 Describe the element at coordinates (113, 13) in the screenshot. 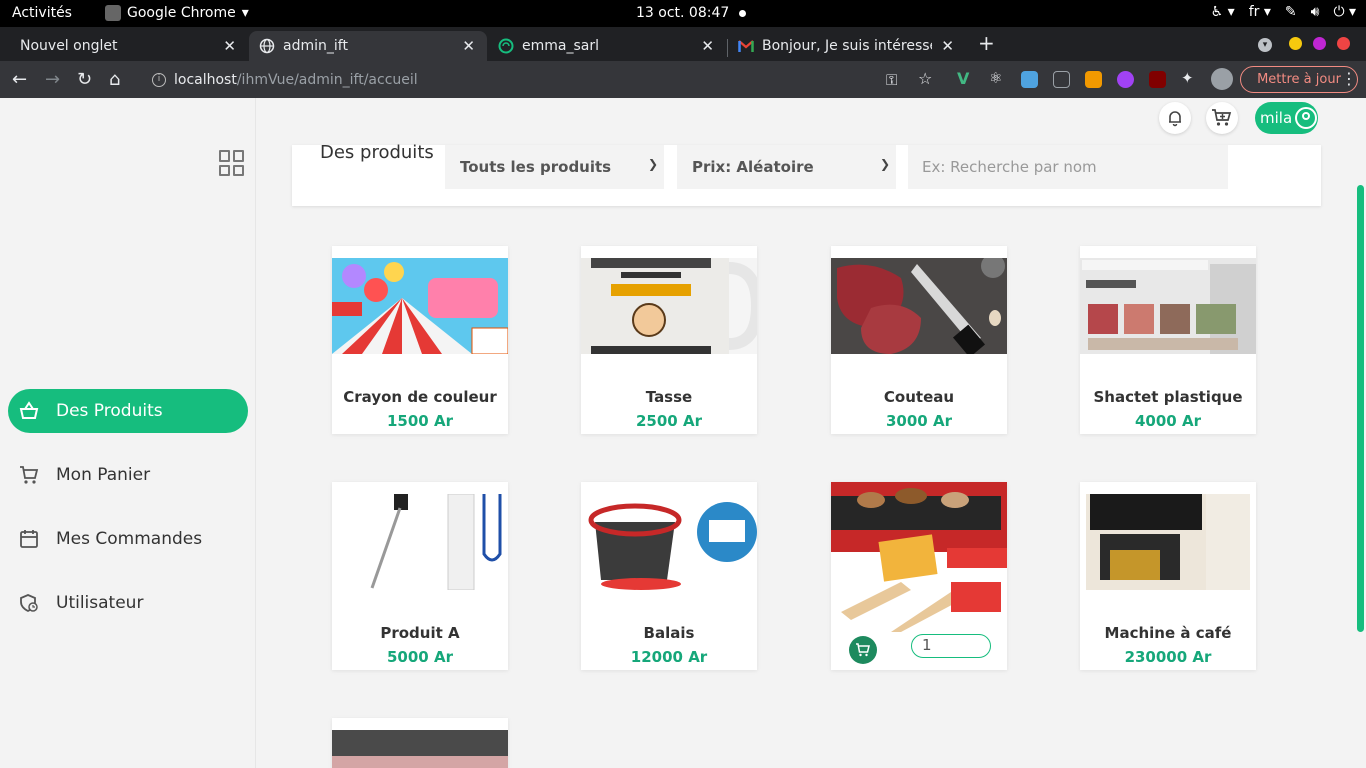

I see `chrome-app-icon` at that location.